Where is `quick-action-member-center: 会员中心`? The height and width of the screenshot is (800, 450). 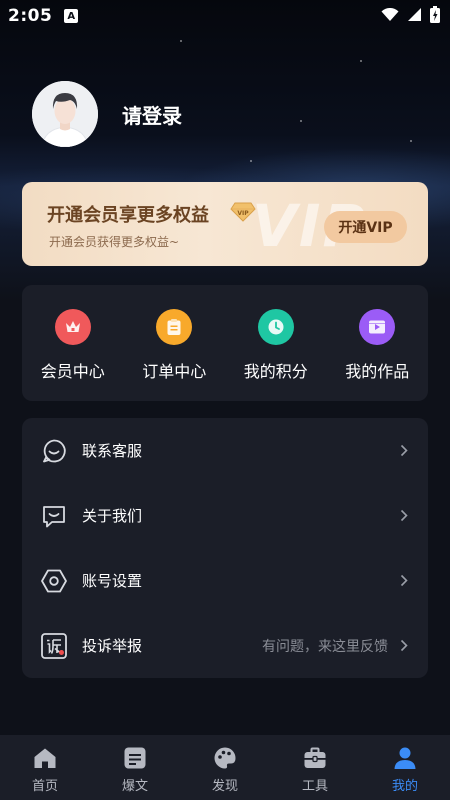 quick-action-member-center: 会员中心 is located at coordinates (73, 343).